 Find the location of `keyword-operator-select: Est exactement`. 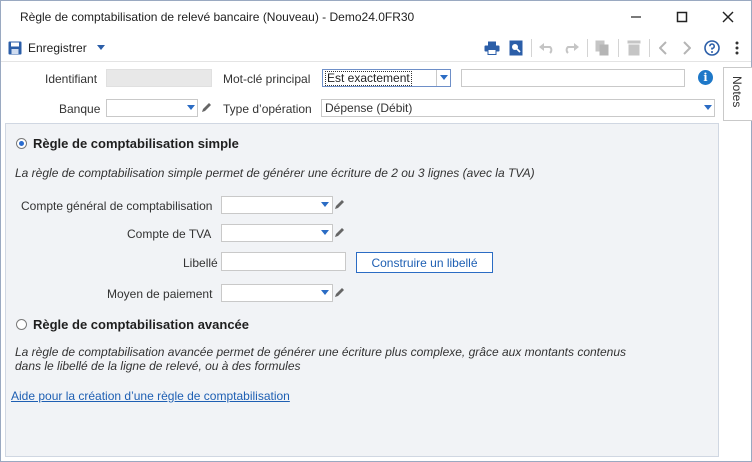

keyword-operator-select: Est exactement is located at coordinates (386, 78).